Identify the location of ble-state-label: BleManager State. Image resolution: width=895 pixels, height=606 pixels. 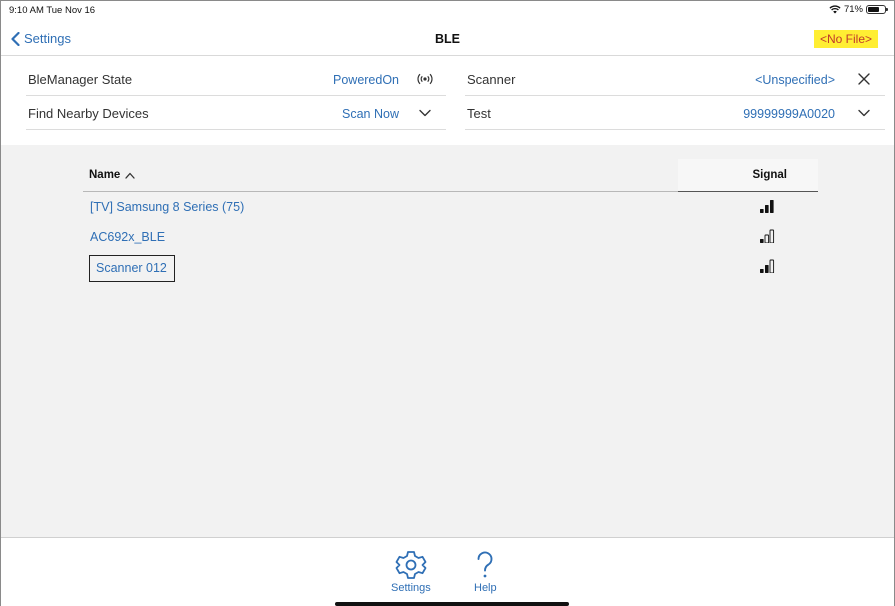
(80, 79).